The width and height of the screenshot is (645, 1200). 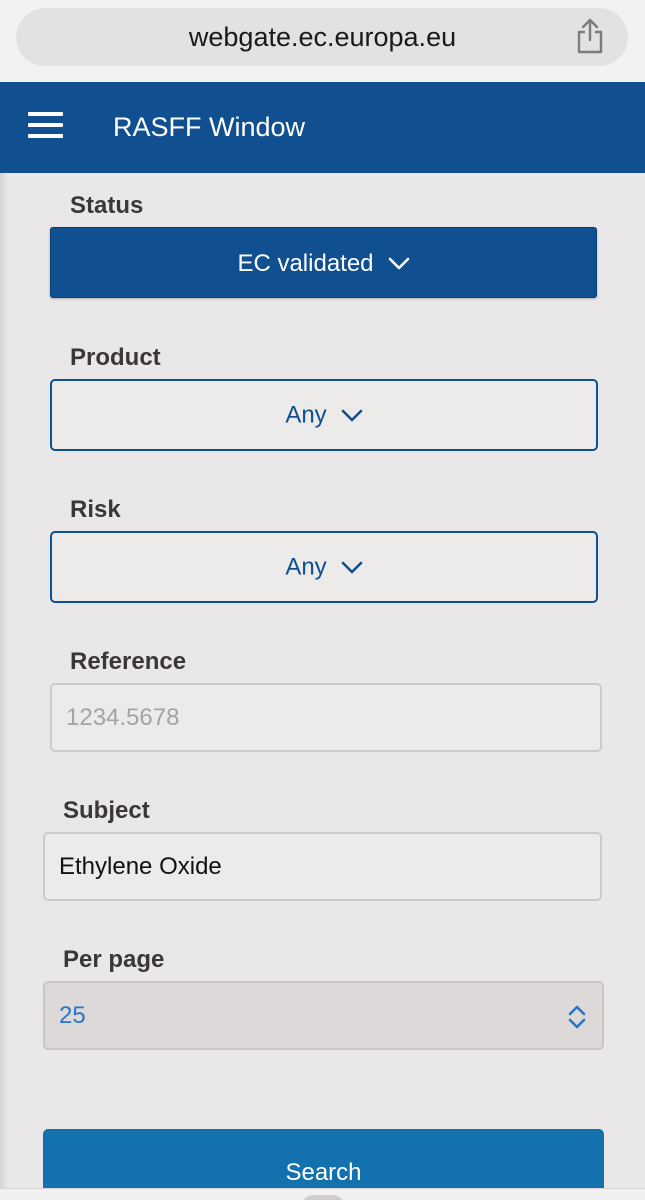 I want to click on subject-label: Subject, so click(x=106, y=810).